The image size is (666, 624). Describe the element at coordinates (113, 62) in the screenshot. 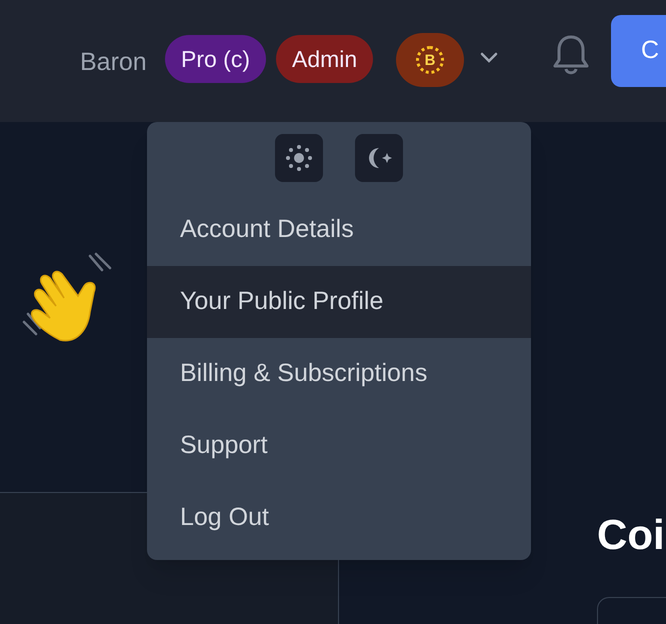

I see `user-name: Baron` at that location.